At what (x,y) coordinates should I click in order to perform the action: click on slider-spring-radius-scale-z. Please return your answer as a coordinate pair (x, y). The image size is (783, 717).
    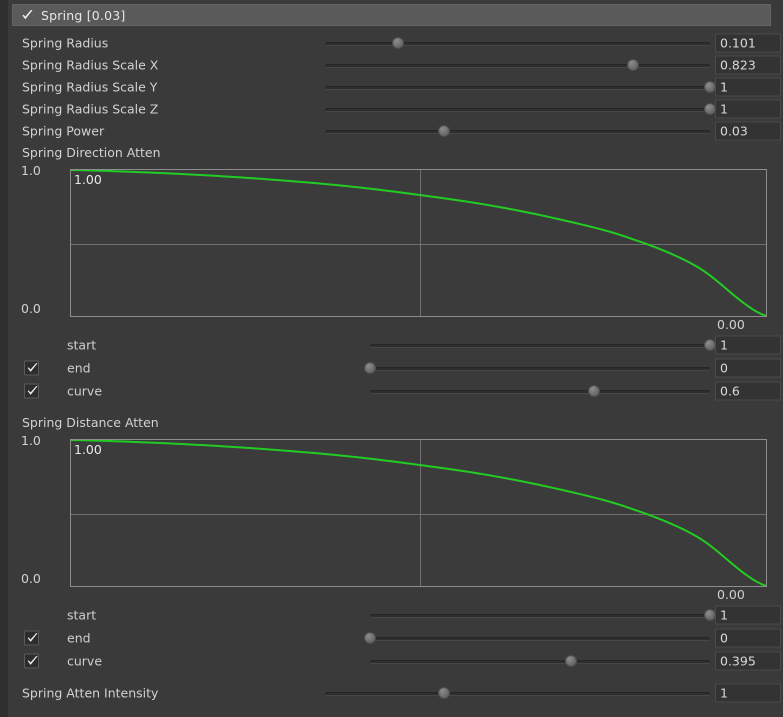
    Looking at the image, I should click on (520, 109).